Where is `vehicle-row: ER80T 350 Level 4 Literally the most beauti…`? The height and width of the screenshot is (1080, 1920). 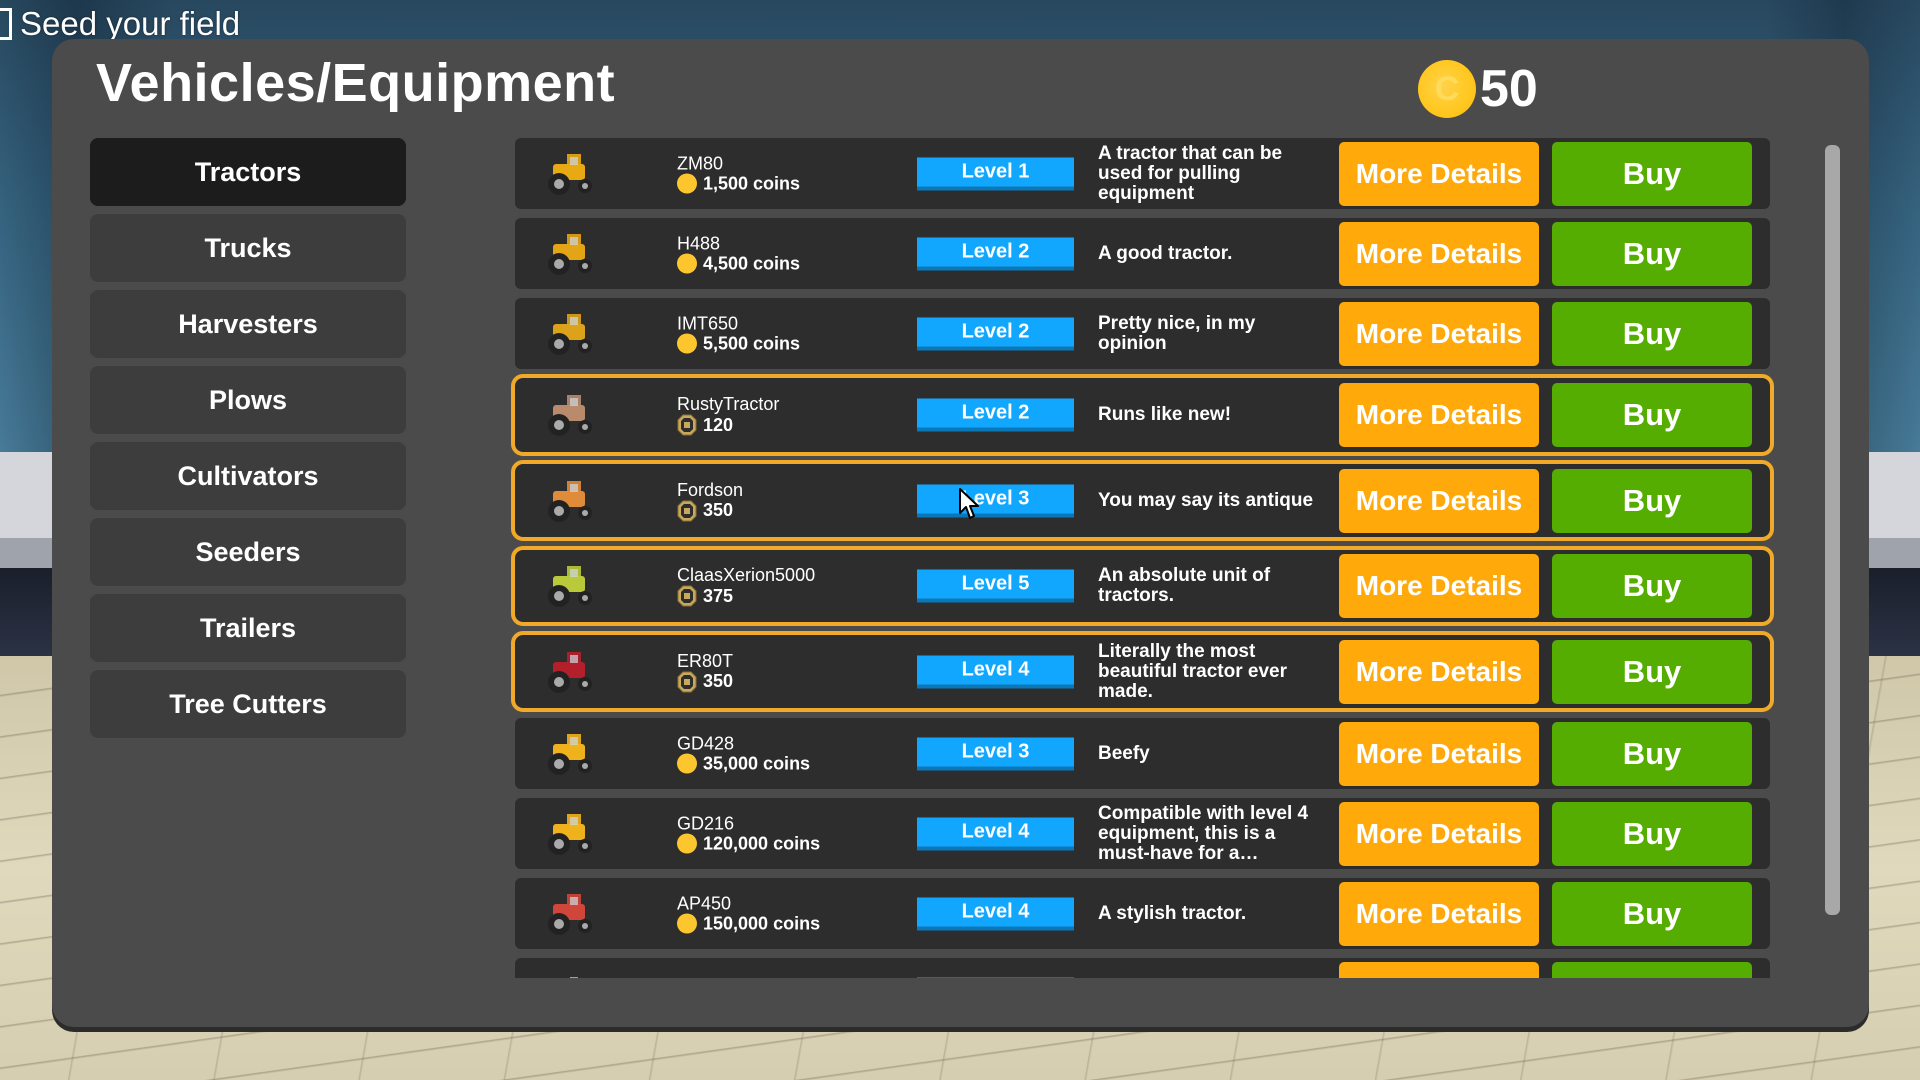
vehicle-row: ER80T 350 Level 4 Literally the most beauti… is located at coordinates (1142, 671).